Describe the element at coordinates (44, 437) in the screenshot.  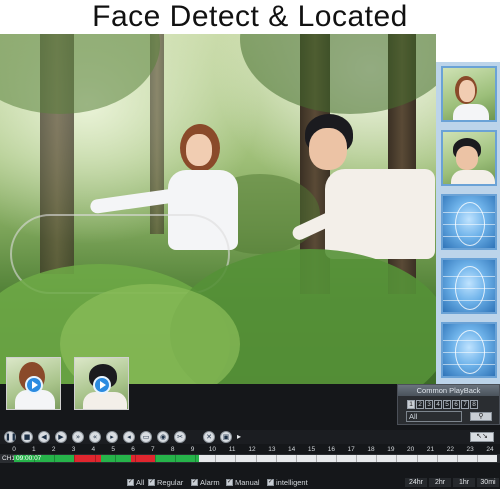
I see `rewind-icon: ◀` at that location.